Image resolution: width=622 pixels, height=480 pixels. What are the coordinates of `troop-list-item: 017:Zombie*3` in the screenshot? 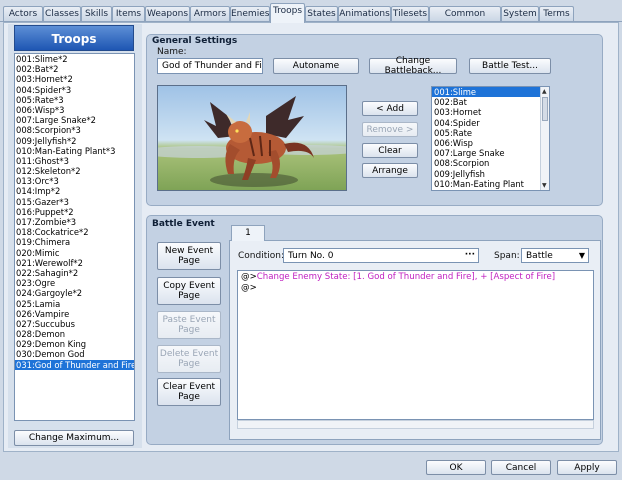 It's located at (74, 222).